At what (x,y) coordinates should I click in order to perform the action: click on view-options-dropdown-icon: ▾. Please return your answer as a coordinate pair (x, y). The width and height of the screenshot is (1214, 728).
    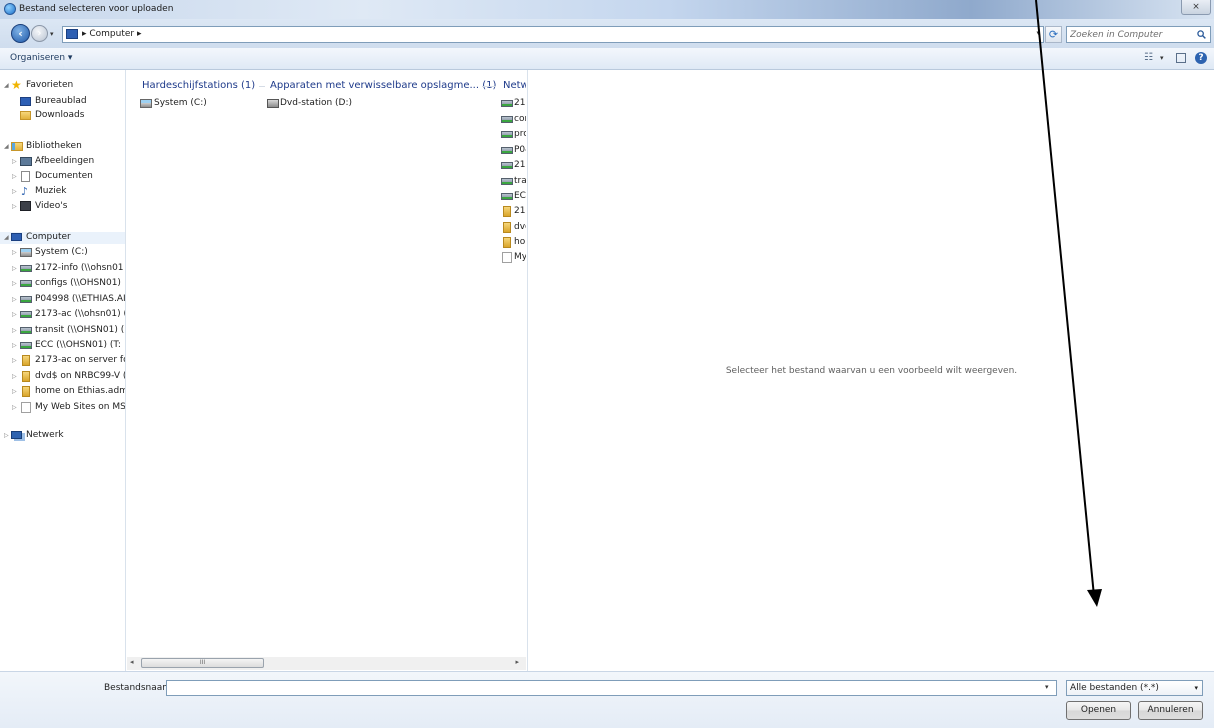
    Looking at the image, I should click on (1162, 58).